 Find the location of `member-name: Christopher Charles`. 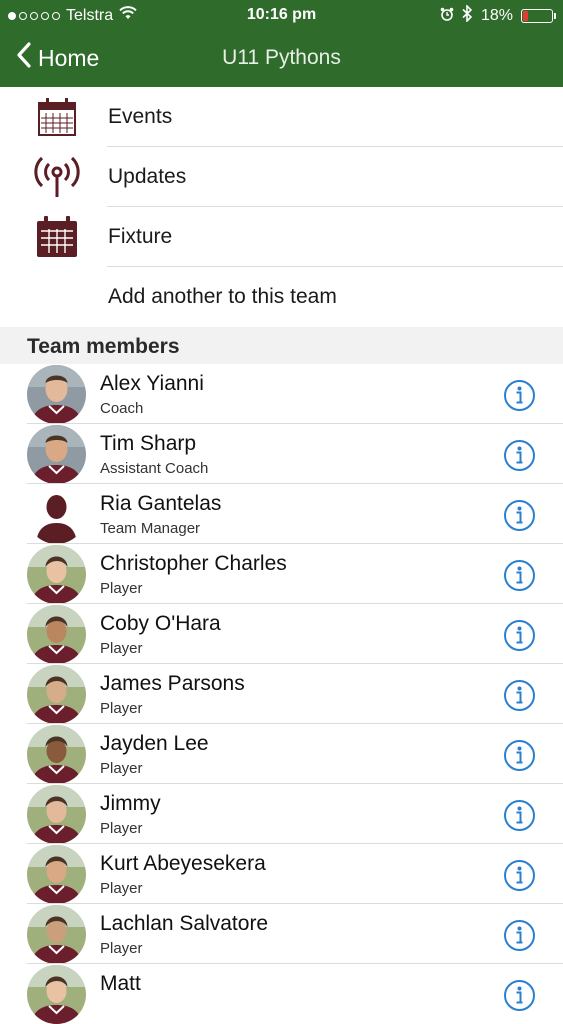

member-name: Christopher Charles is located at coordinates (193, 563).